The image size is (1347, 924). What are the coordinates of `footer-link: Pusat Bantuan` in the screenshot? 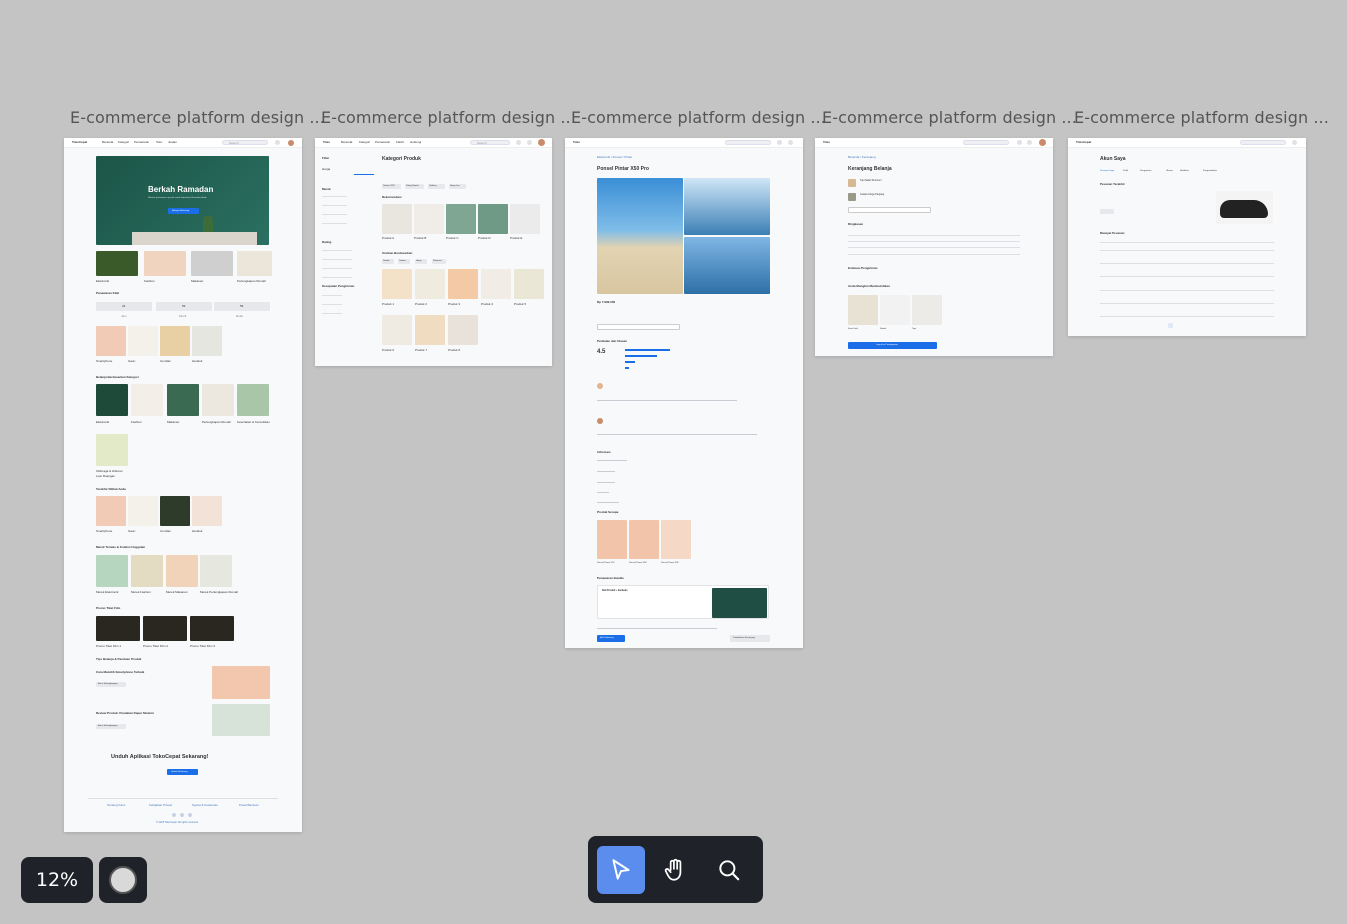 It's located at (249, 805).